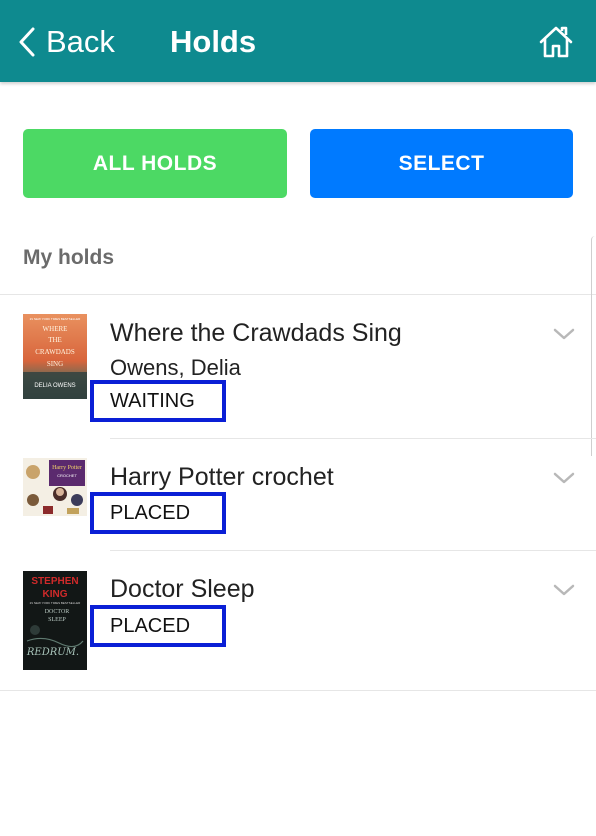 The height and width of the screenshot is (836, 596). Describe the element at coordinates (27, 42) in the screenshot. I see `chevron-left-icon` at that location.